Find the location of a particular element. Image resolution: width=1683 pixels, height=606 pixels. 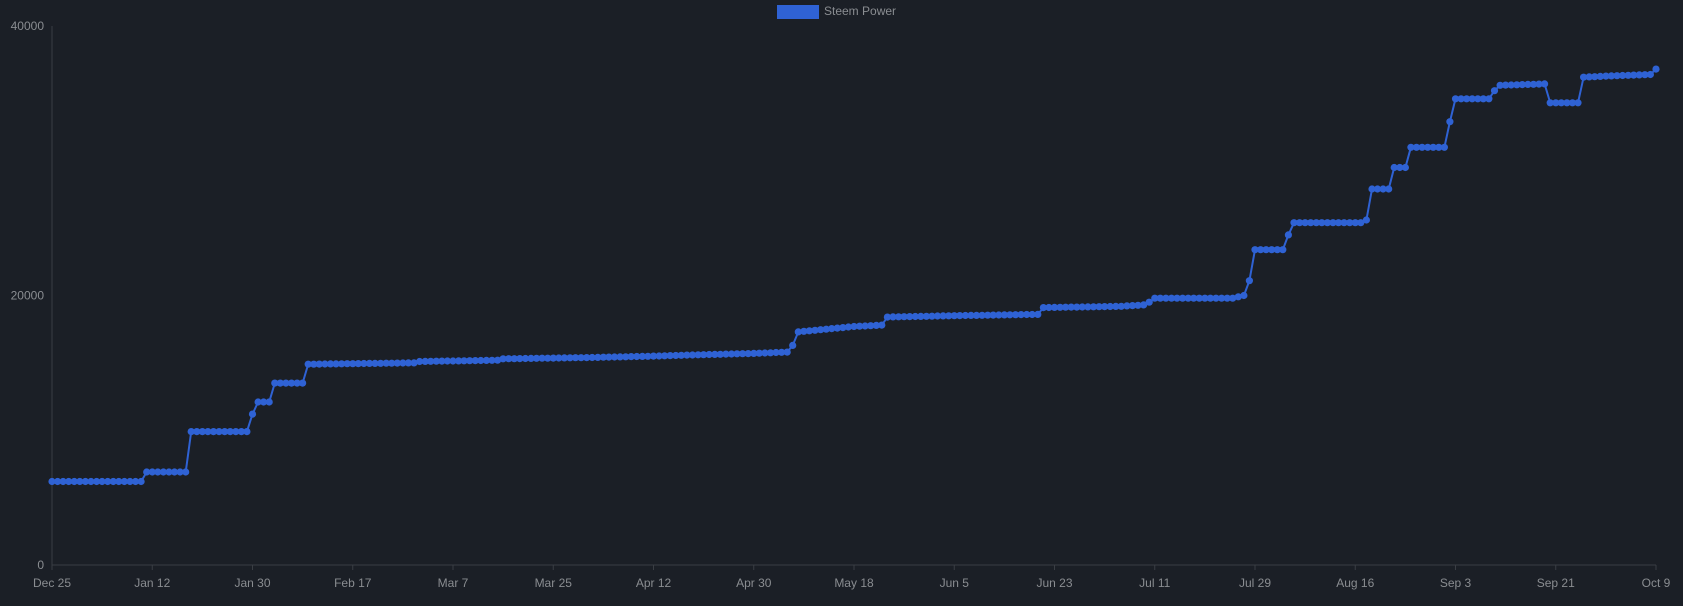

x-tick-label: Apr 30 is located at coordinates (754, 583).